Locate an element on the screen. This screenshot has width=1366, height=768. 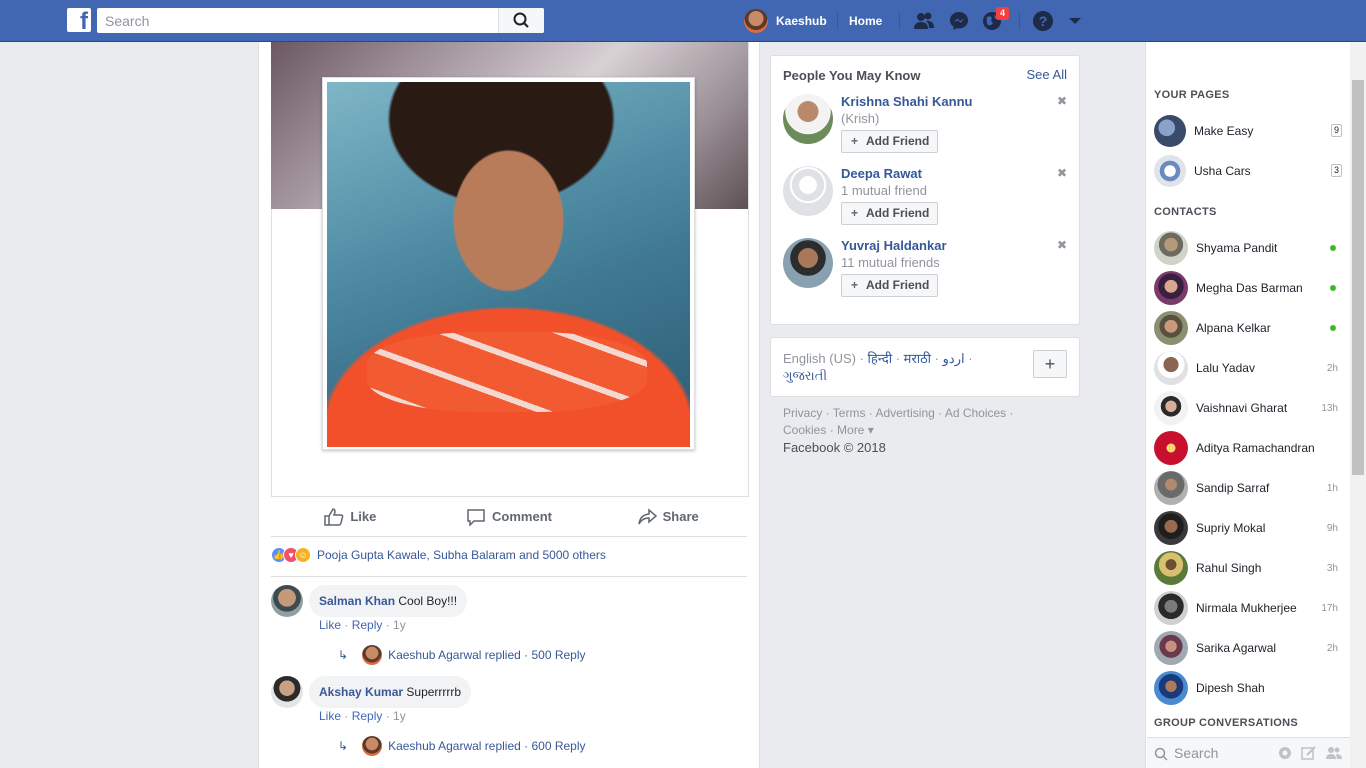
help-icon: ? is located at coordinates (1043, 21).